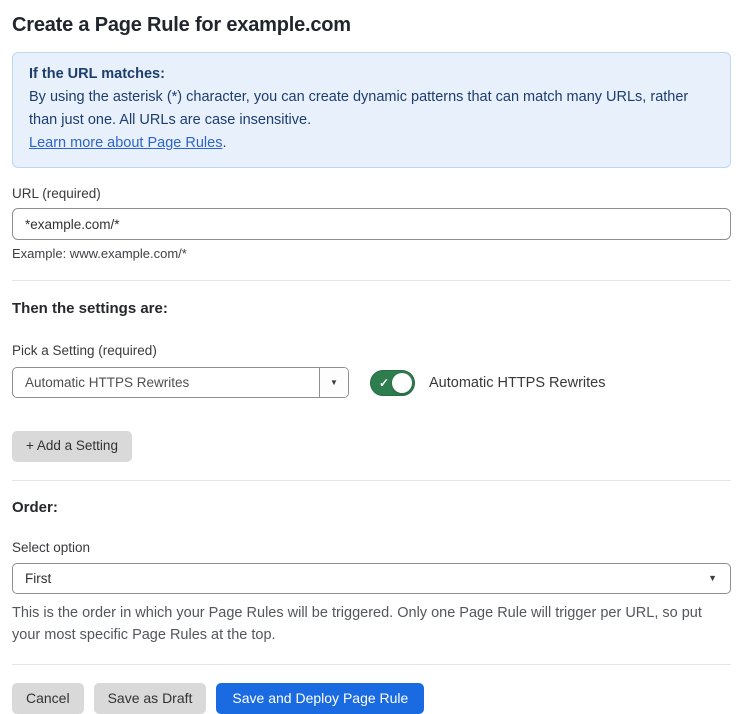 This screenshot has height=714, width=743. I want to click on add-setting-button: + Add a Setting, so click(72, 446).